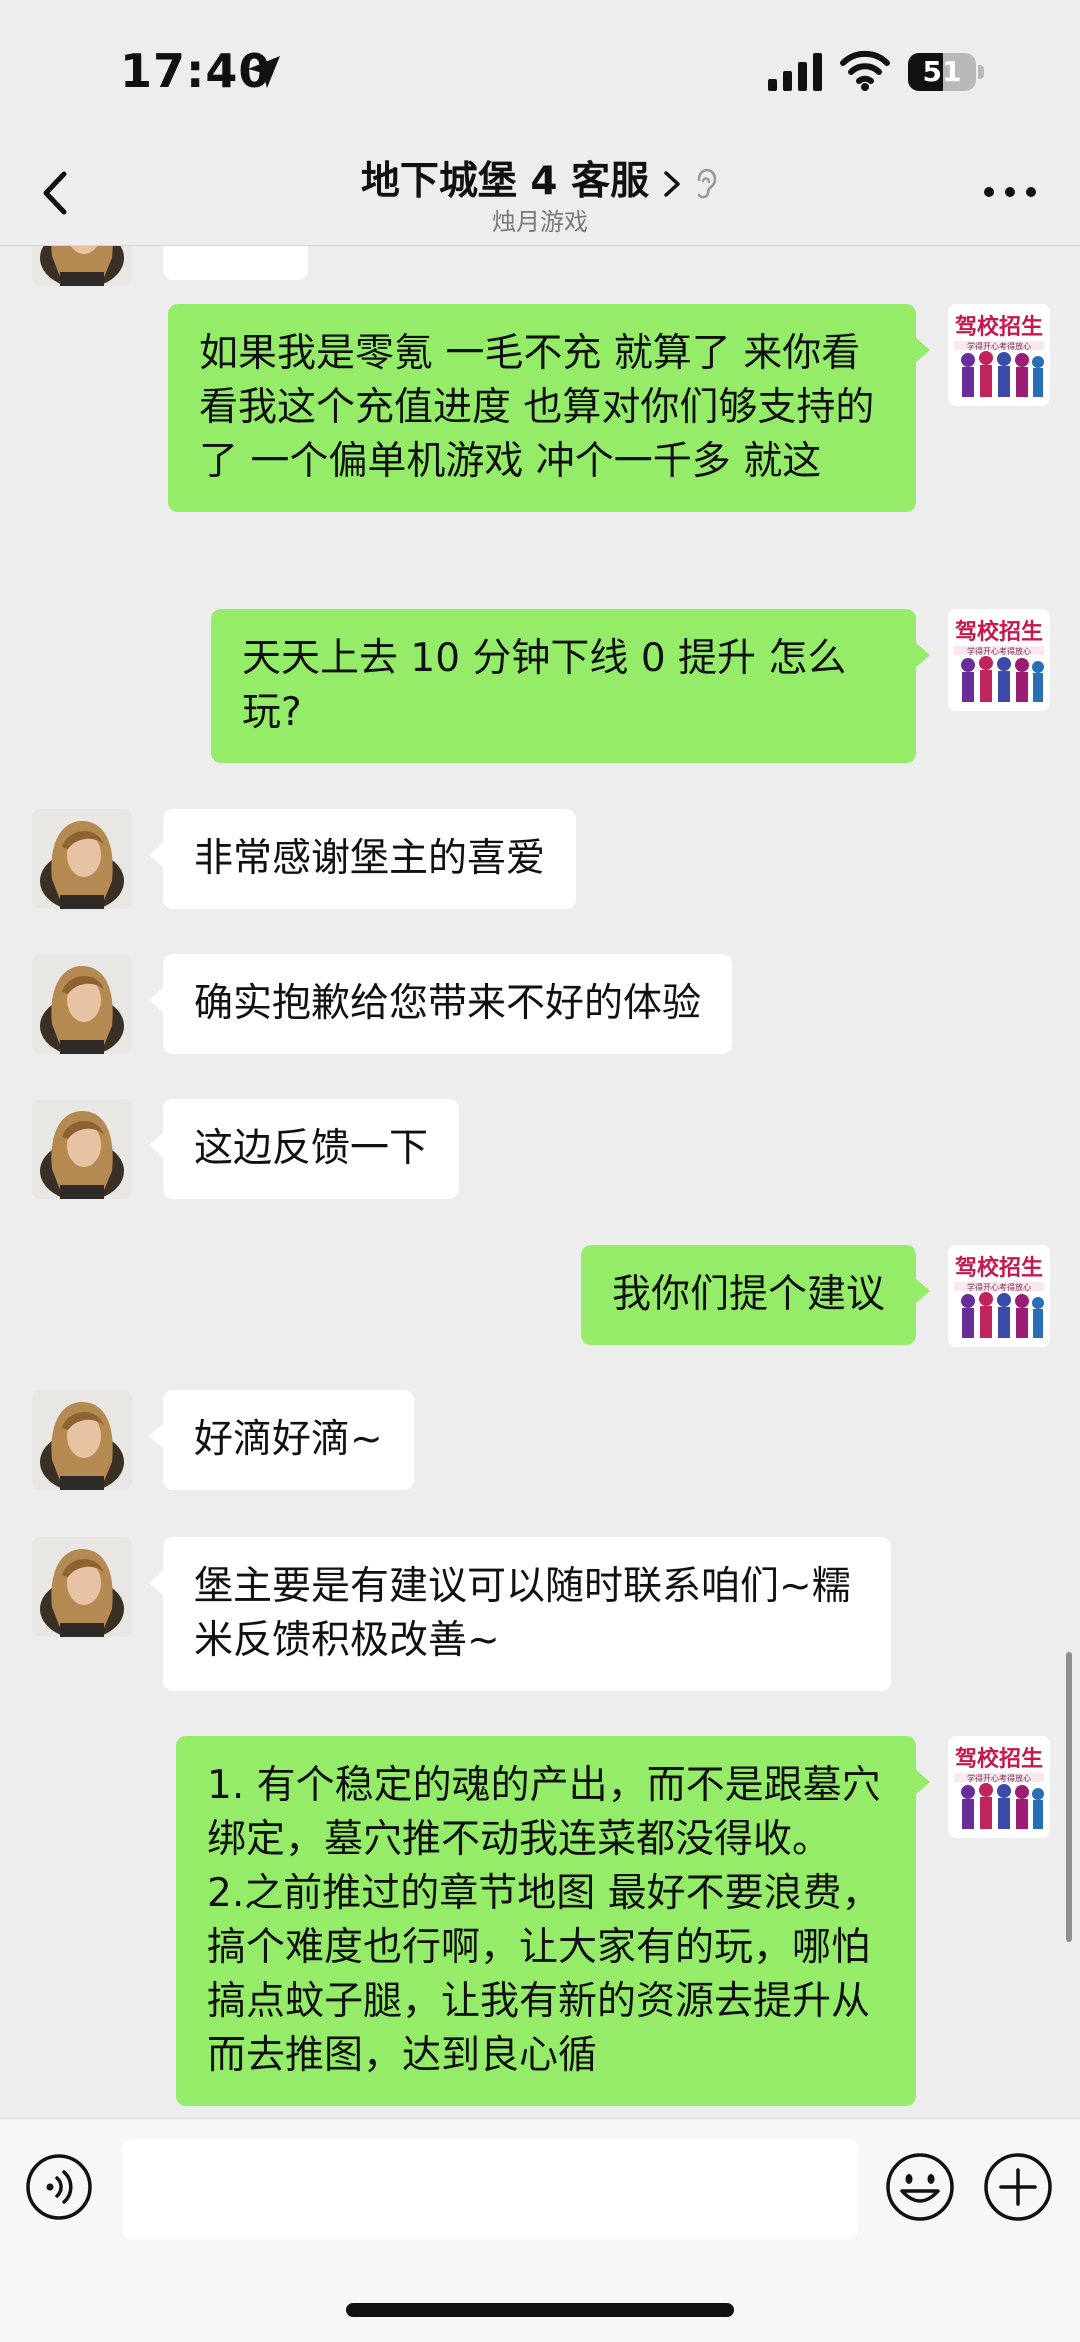 Image resolution: width=1080 pixels, height=2342 pixels. I want to click on chat-title: 地下城堡 4 客服, so click(540, 178).